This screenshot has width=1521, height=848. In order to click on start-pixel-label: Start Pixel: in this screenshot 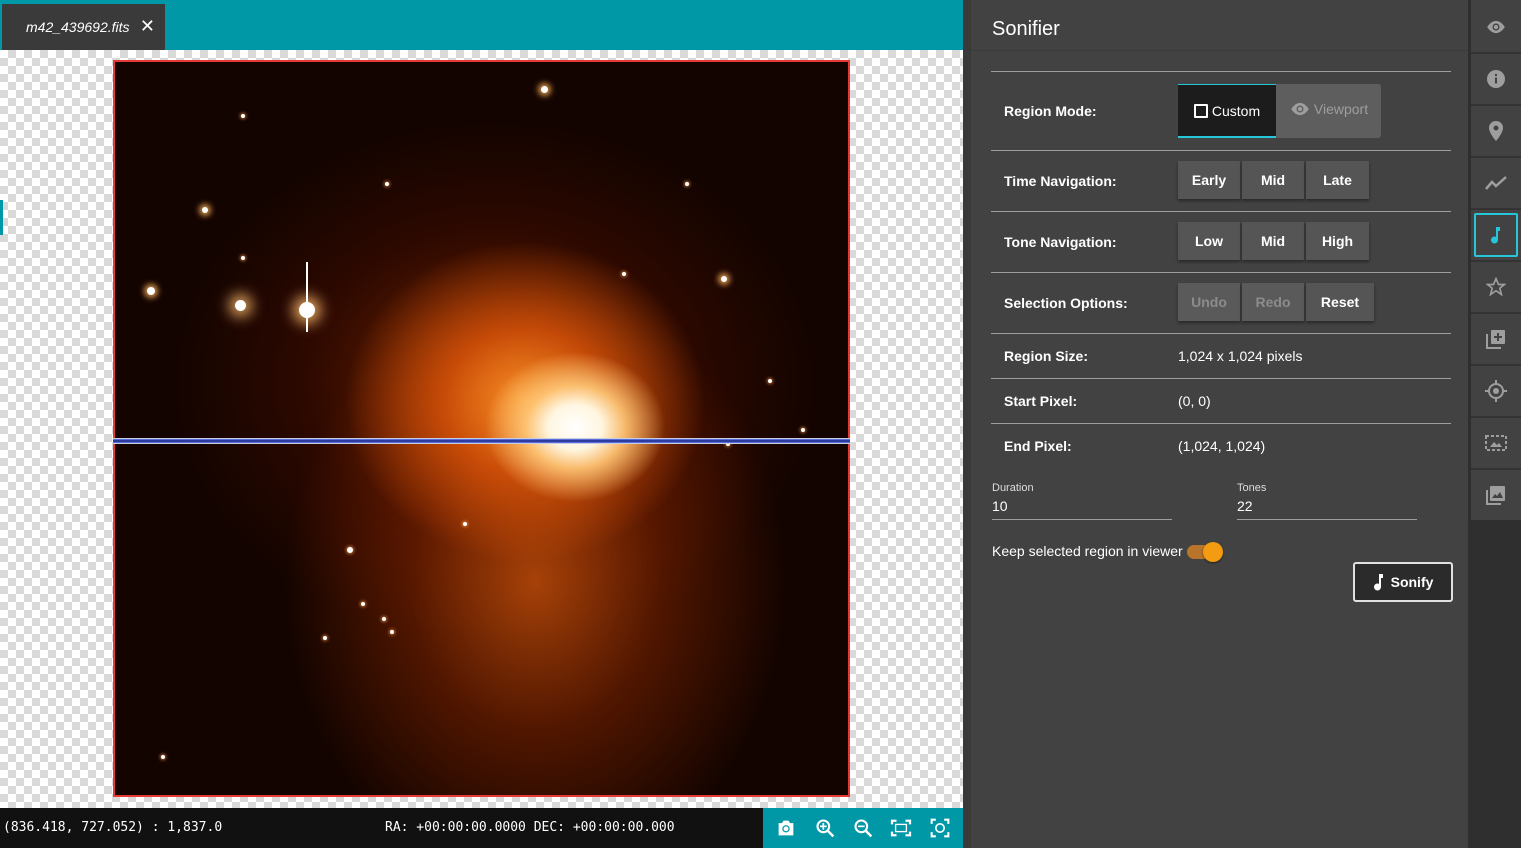, I will do `click(1041, 401)`.